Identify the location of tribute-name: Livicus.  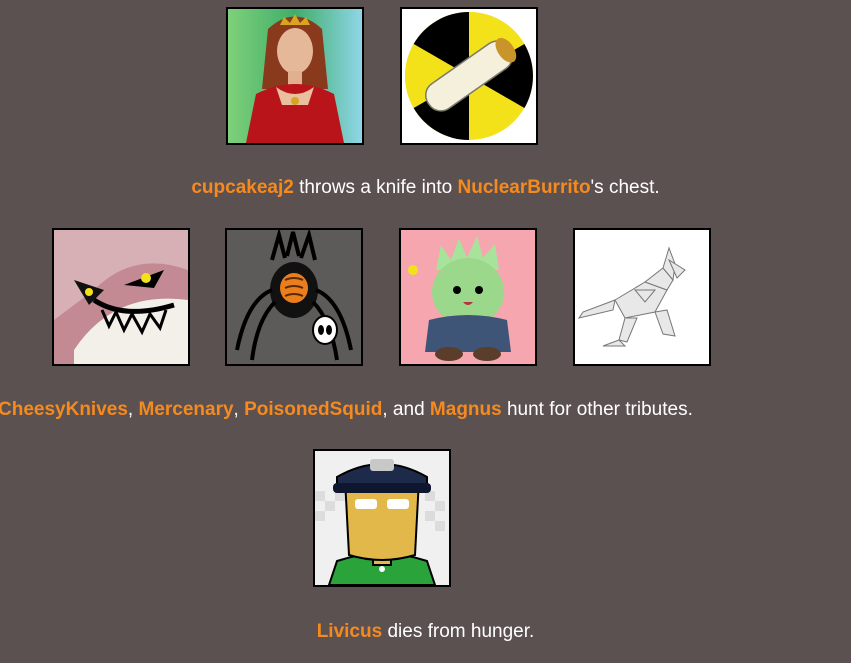
(349, 631).